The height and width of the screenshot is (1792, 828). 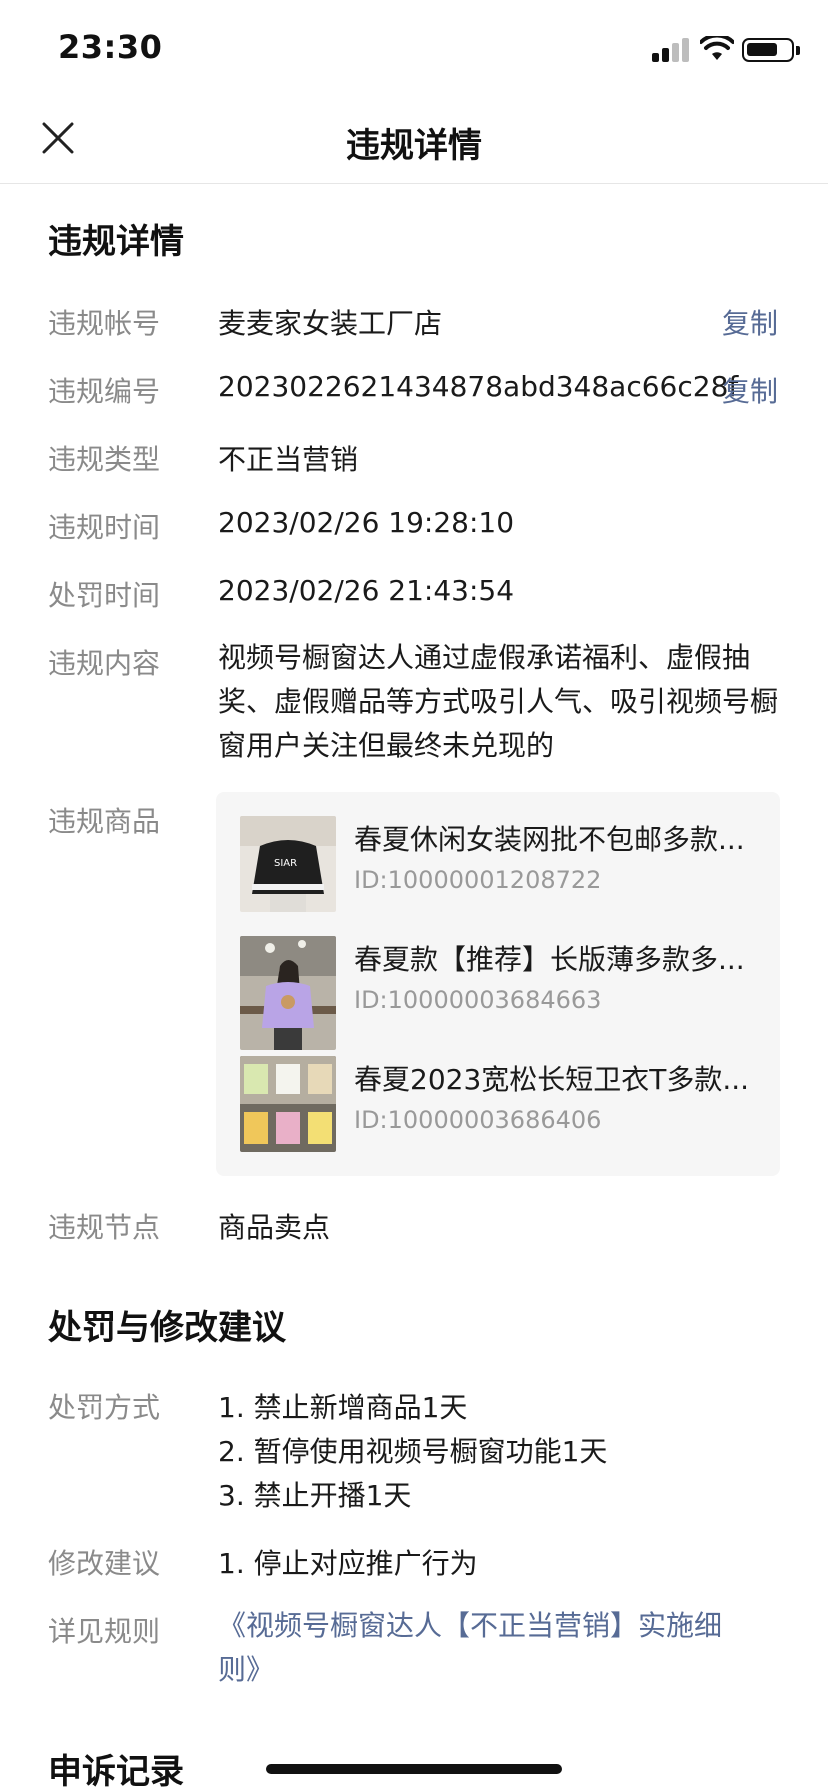 What do you see at coordinates (104, 595) in the screenshot?
I see `penalty-time-label: 处罚时间` at bounding box center [104, 595].